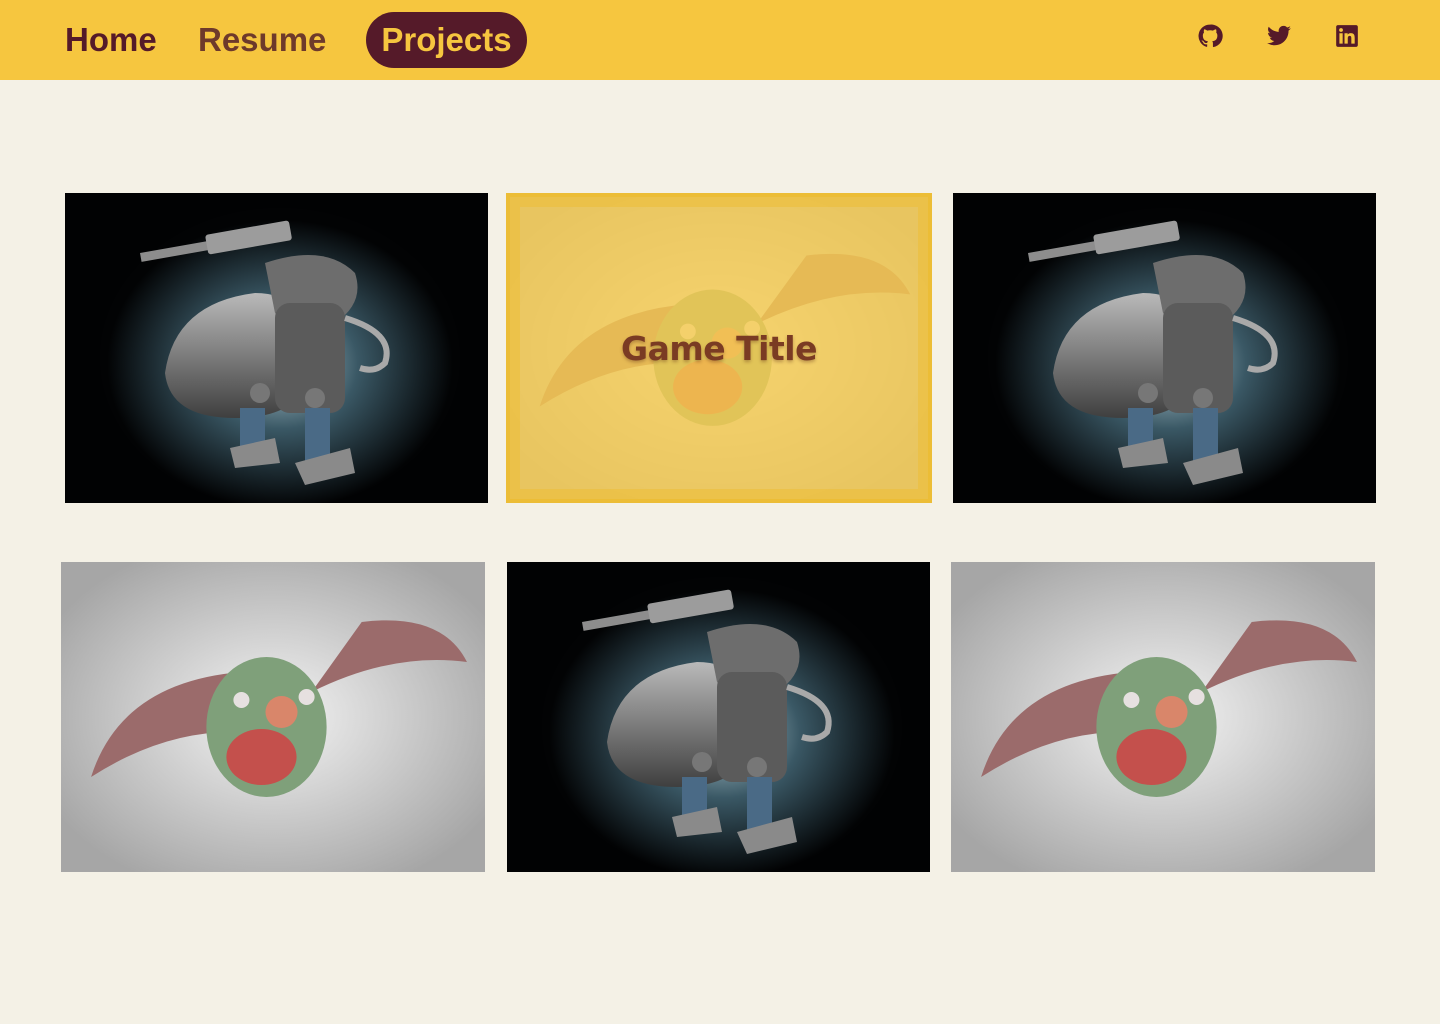 The image size is (1440, 1024). I want to click on github-icon, so click(1210, 38).